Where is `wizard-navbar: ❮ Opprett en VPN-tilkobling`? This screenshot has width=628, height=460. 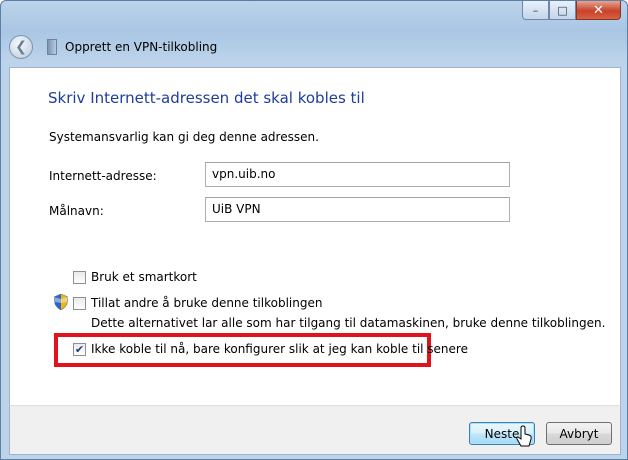 wizard-navbar: ❮ Opprett en VPN-tilkobling is located at coordinates (113, 47).